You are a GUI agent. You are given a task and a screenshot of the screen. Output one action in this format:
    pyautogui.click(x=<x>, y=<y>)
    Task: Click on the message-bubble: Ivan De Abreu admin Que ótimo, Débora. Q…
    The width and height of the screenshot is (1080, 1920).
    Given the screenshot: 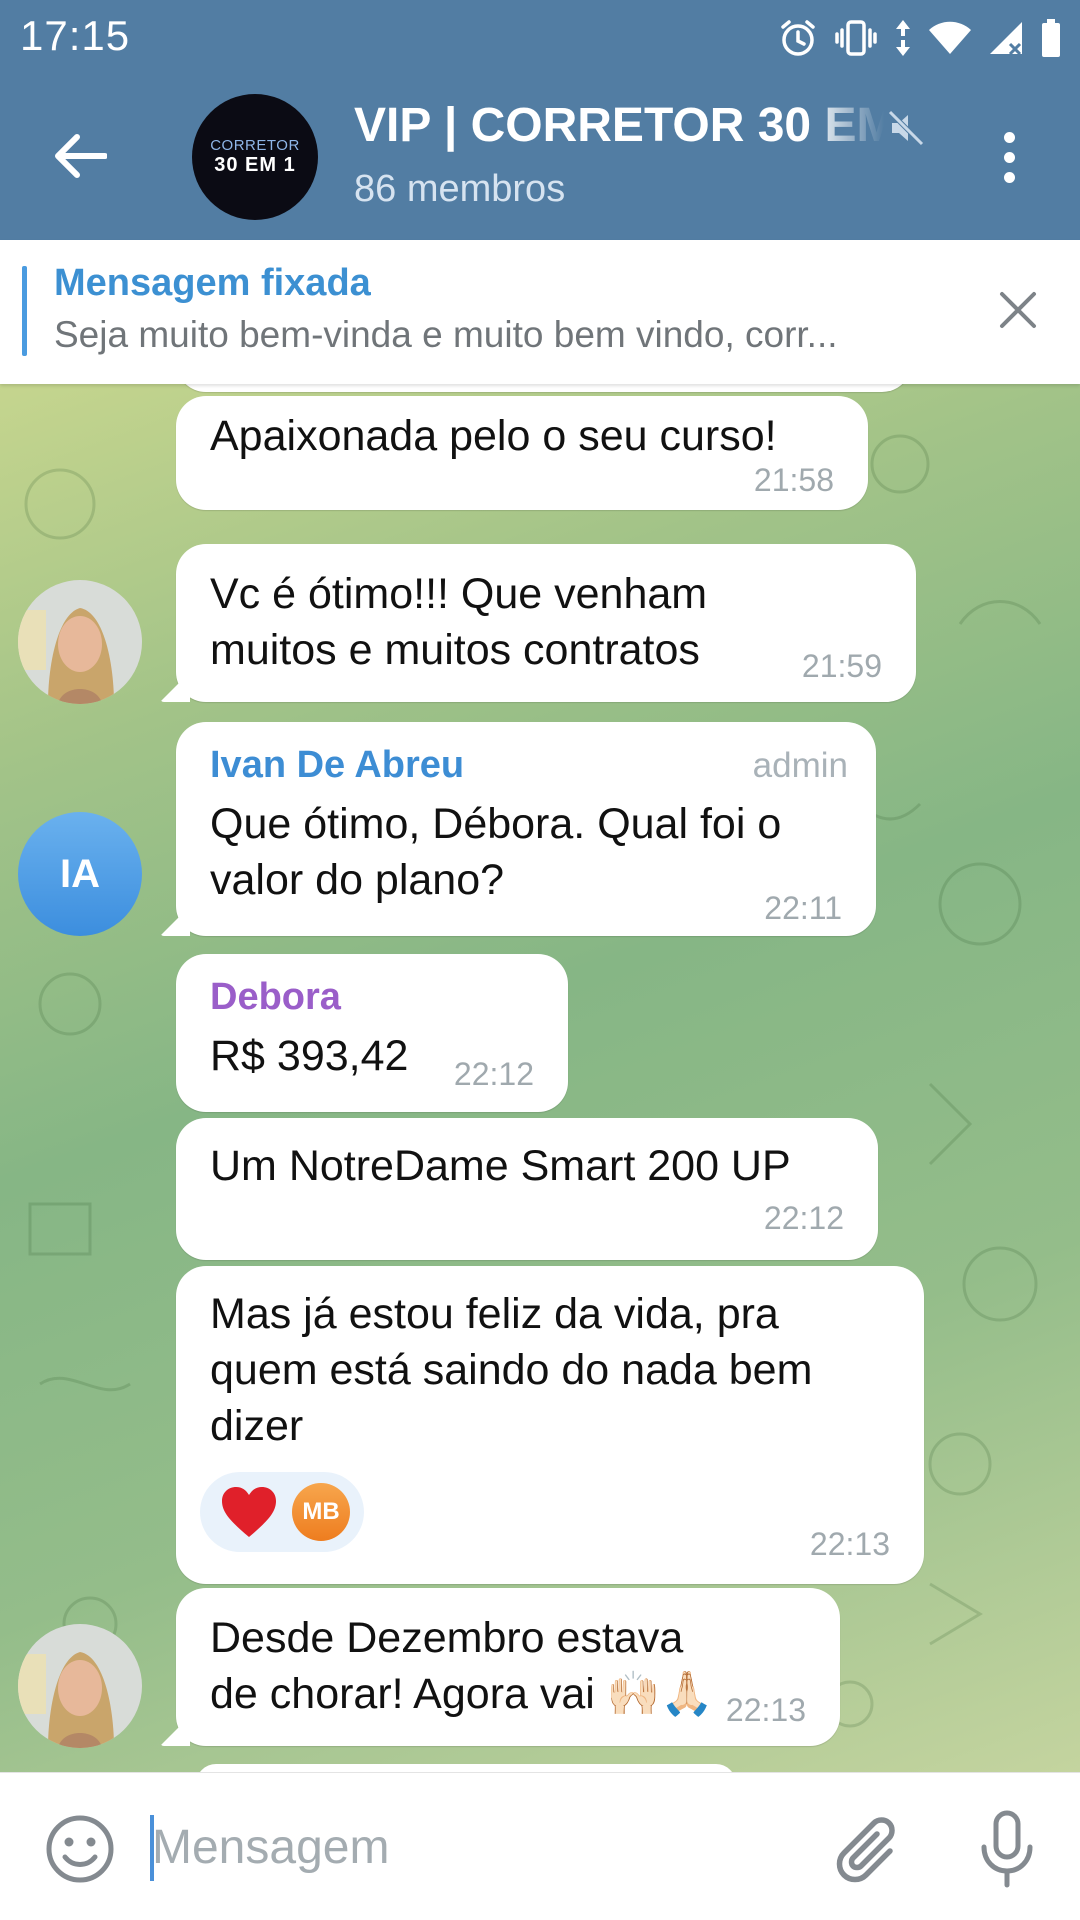 What is the action you would take?
    pyautogui.click(x=526, y=829)
    